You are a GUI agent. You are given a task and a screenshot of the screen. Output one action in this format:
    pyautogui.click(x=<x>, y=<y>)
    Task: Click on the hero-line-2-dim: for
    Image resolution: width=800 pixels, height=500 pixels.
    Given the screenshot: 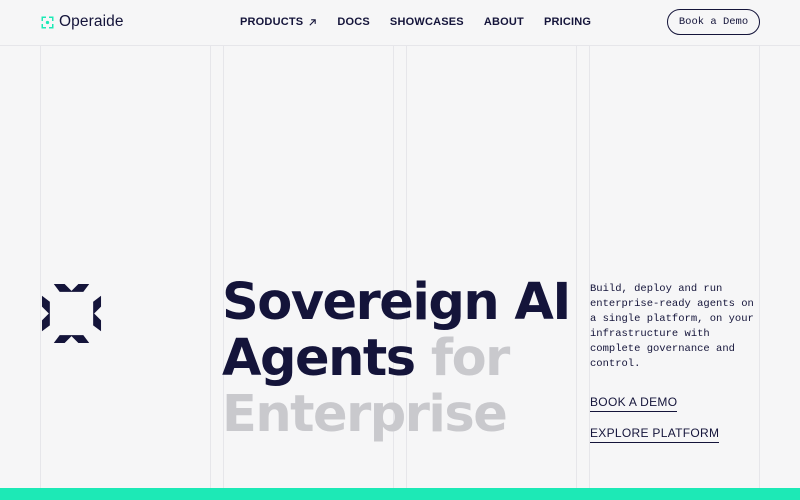 What is the action you would take?
    pyautogui.click(x=470, y=358)
    